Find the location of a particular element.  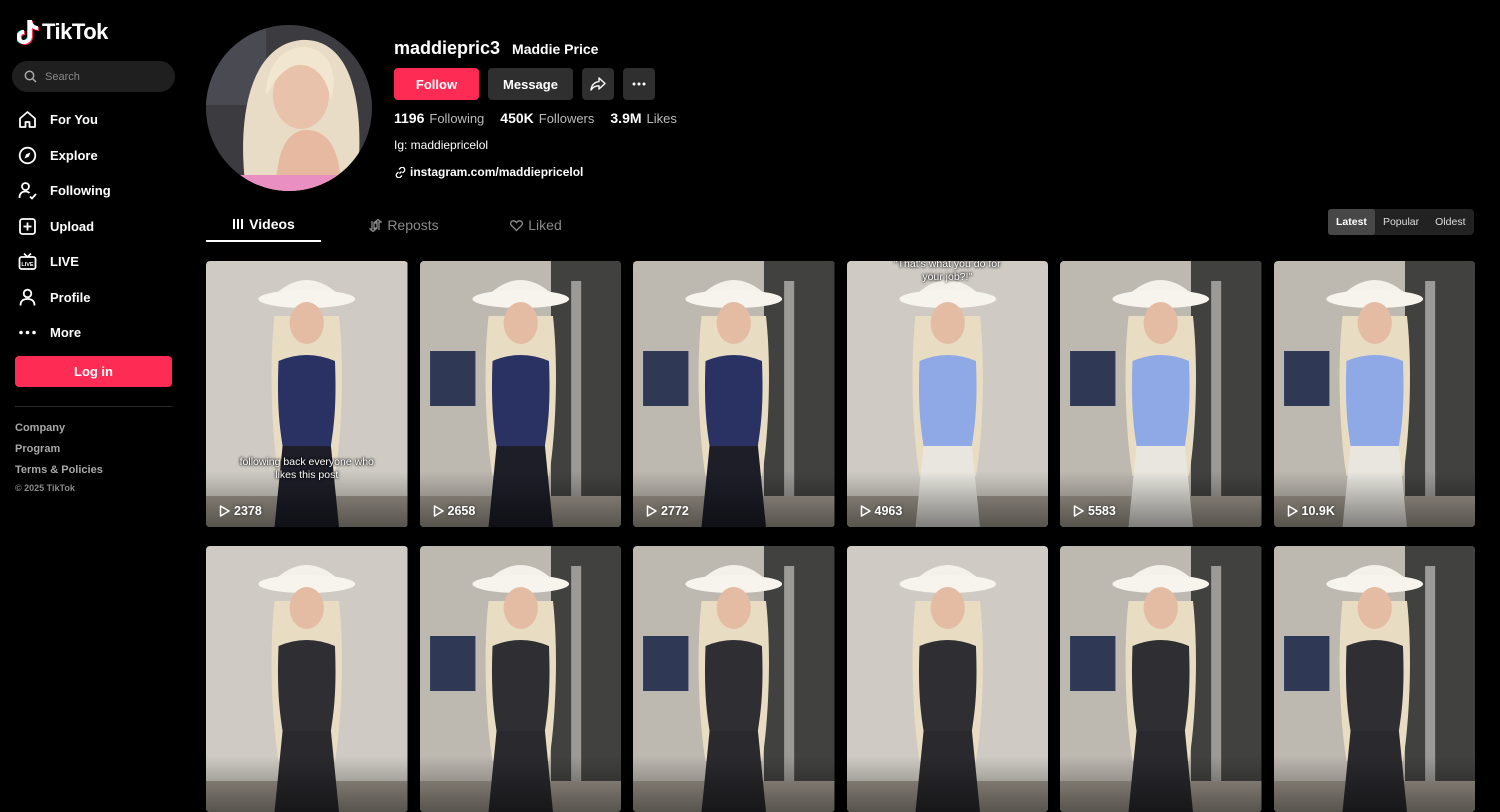

tab-label: Reposts is located at coordinates (413, 225).